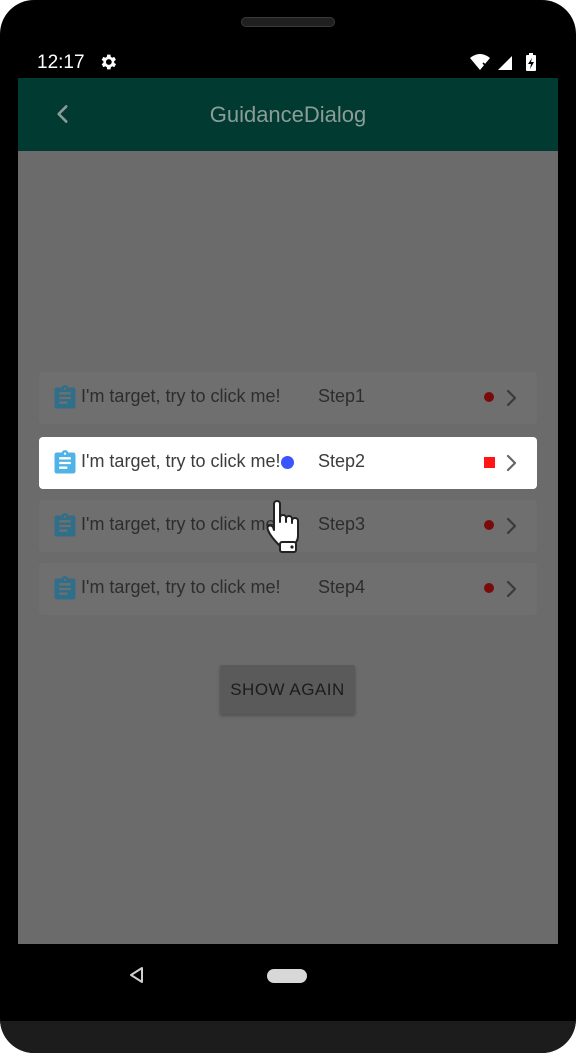  I want to click on status-icons, so click(503, 62).